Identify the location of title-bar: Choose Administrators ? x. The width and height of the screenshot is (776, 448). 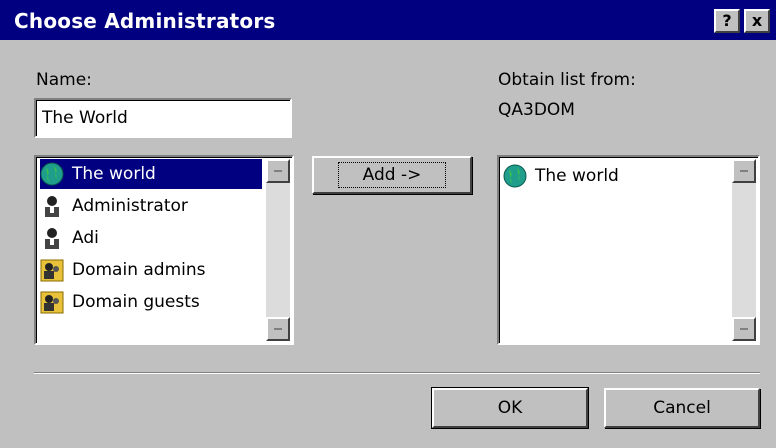
(388, 20).